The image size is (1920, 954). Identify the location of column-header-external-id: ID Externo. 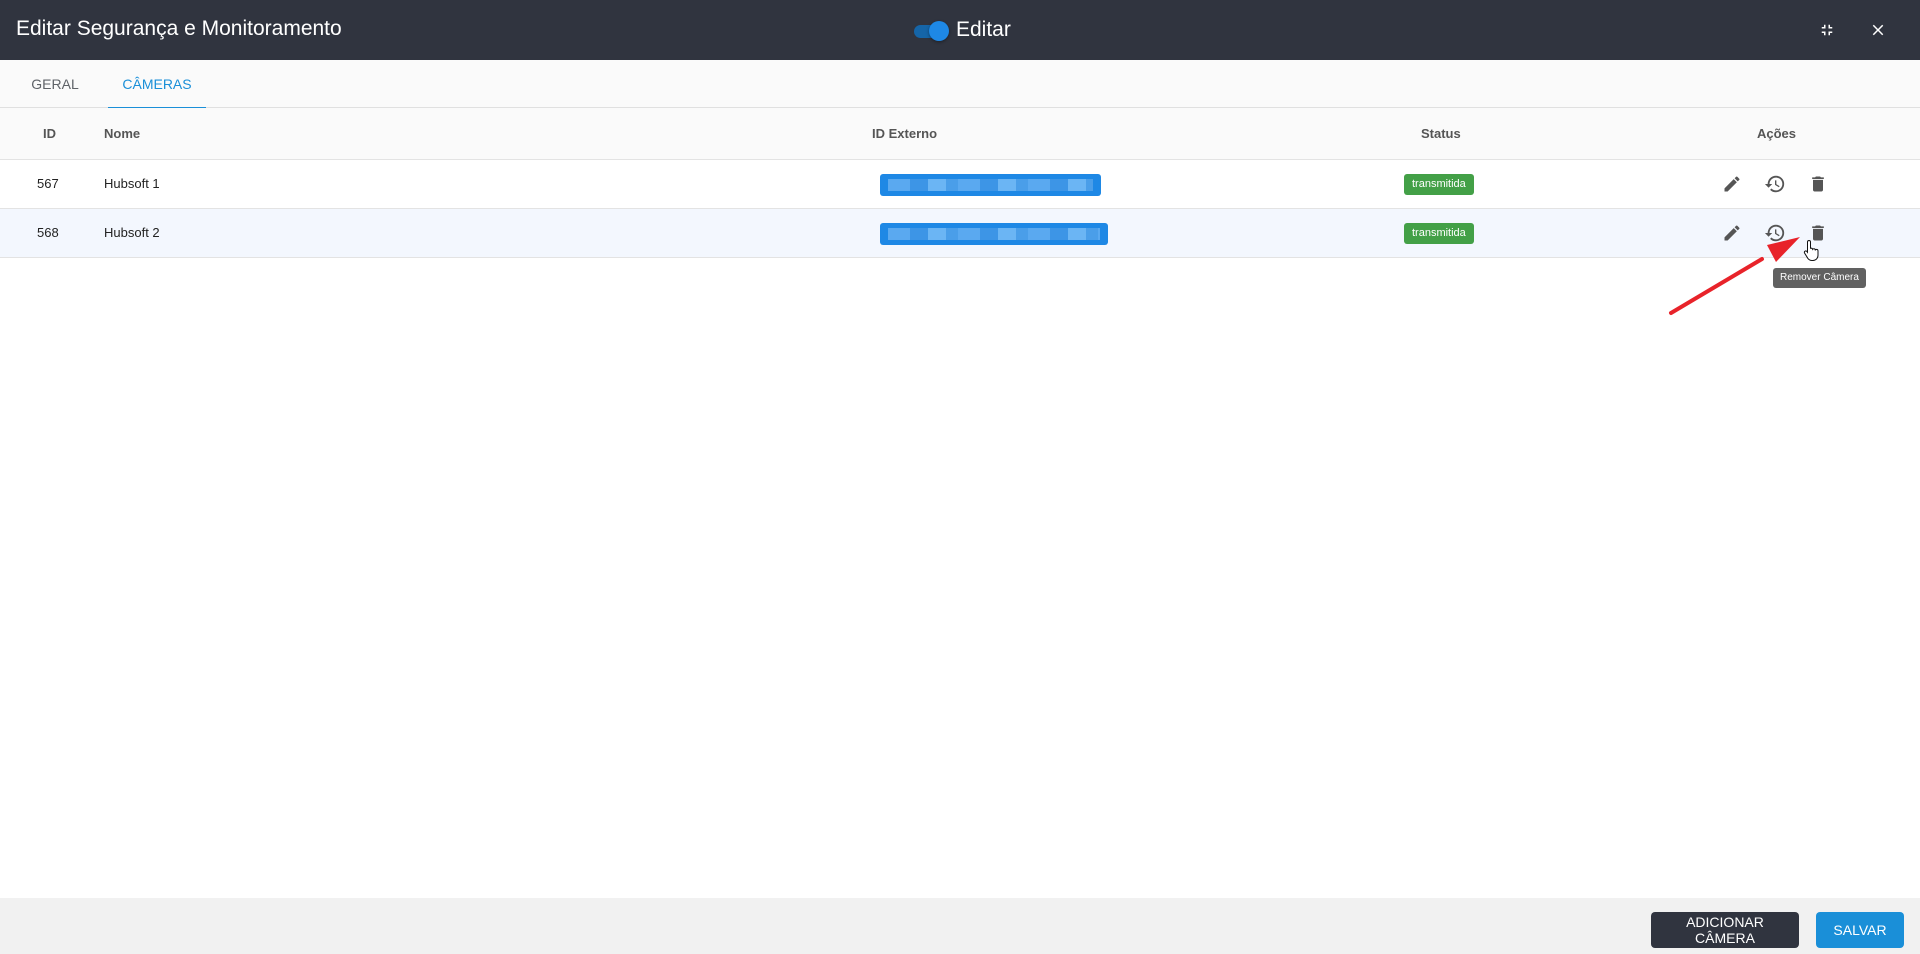
(905, 133).